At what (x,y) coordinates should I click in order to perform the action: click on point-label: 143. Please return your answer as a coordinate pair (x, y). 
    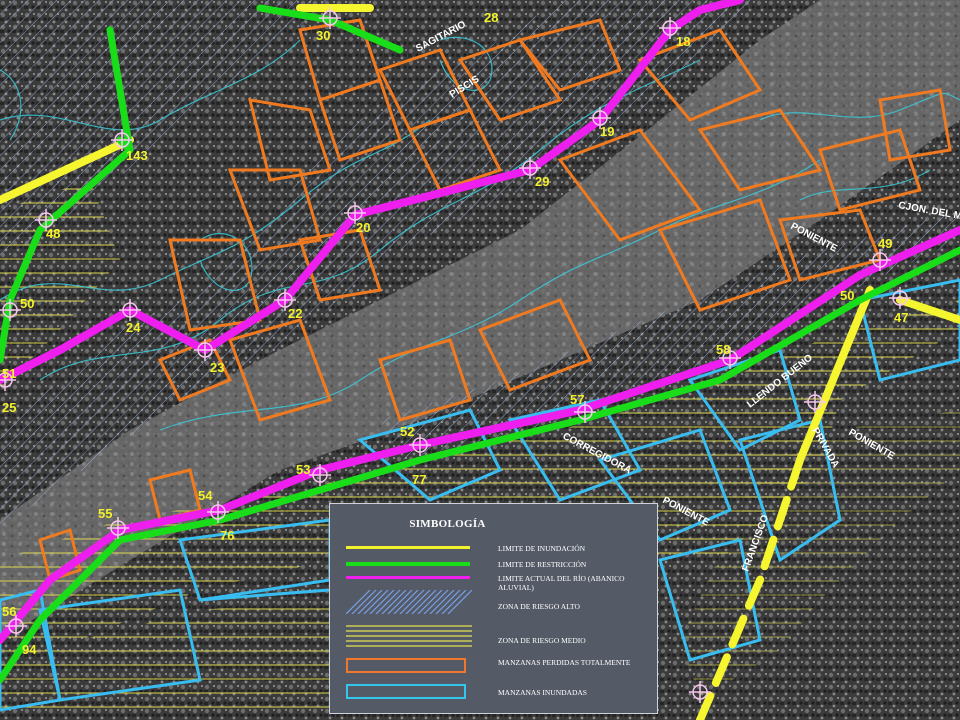
    Looking at the image, I should click on (137, 155).